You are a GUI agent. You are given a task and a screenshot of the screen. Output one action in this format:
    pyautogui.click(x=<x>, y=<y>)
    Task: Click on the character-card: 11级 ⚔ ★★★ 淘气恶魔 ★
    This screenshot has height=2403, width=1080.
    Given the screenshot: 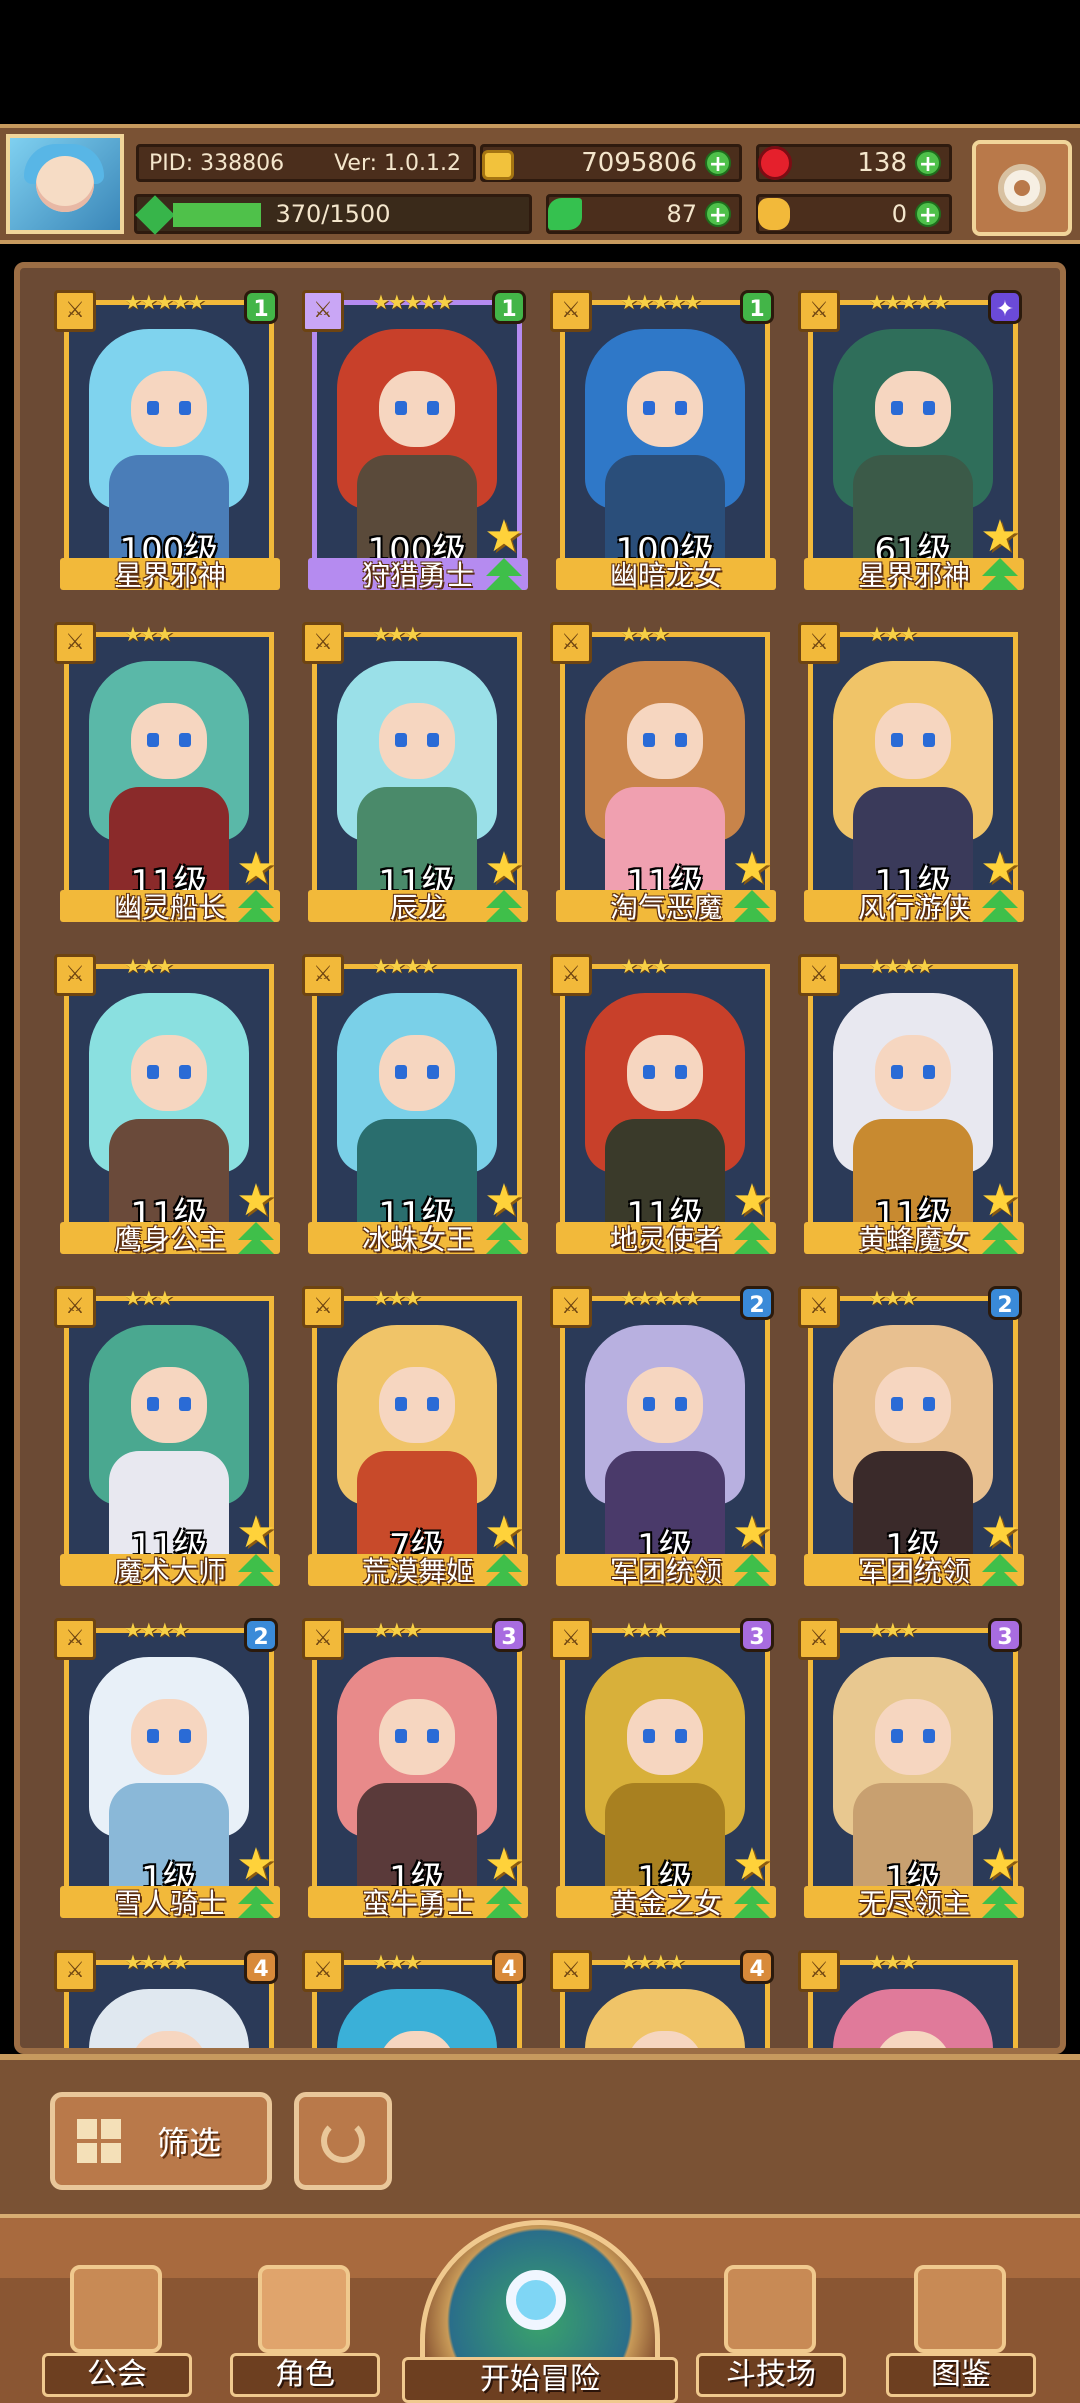 What is the action you would take?
    pyautogui.click(x=663, y=775)
    